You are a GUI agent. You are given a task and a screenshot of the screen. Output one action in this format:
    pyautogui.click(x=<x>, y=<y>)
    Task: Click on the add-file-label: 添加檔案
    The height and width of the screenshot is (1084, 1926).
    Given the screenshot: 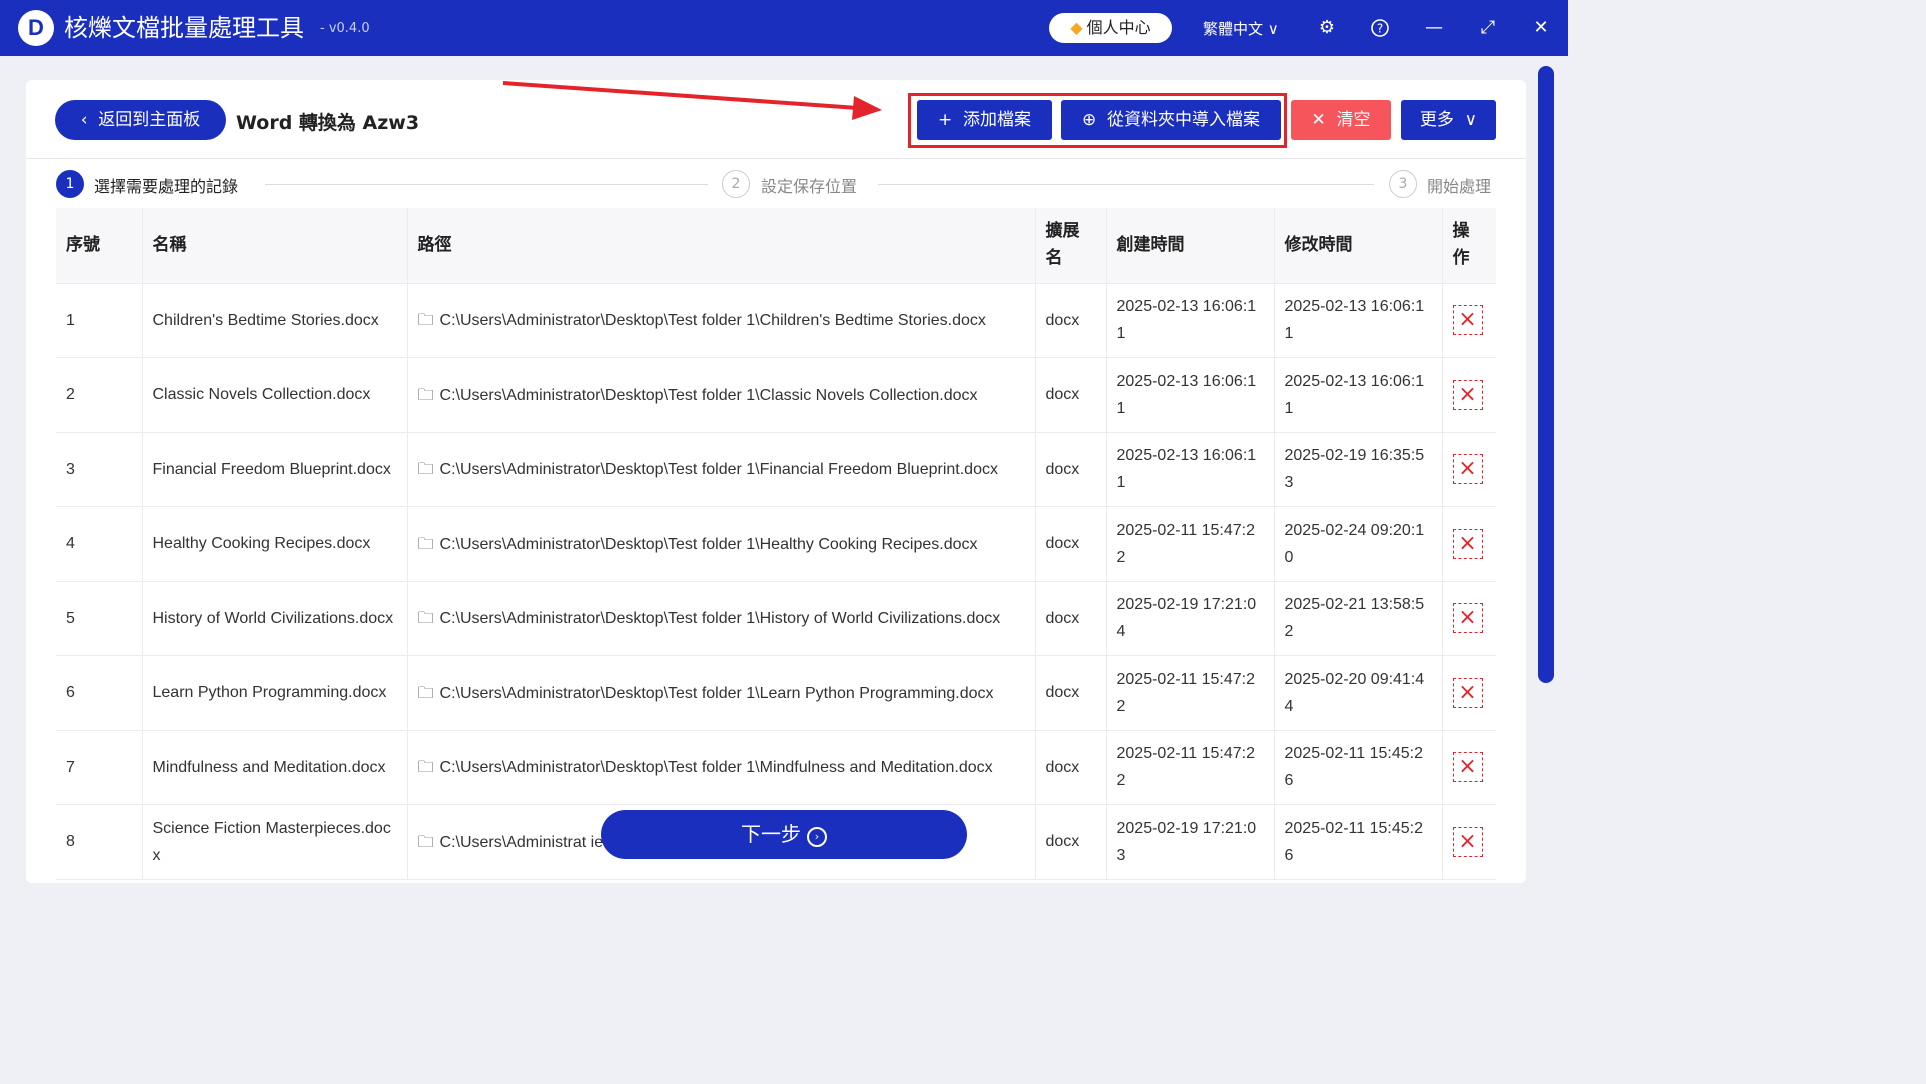 What is the action you would take?
    pyautogui.click(x=997, y=120)
    